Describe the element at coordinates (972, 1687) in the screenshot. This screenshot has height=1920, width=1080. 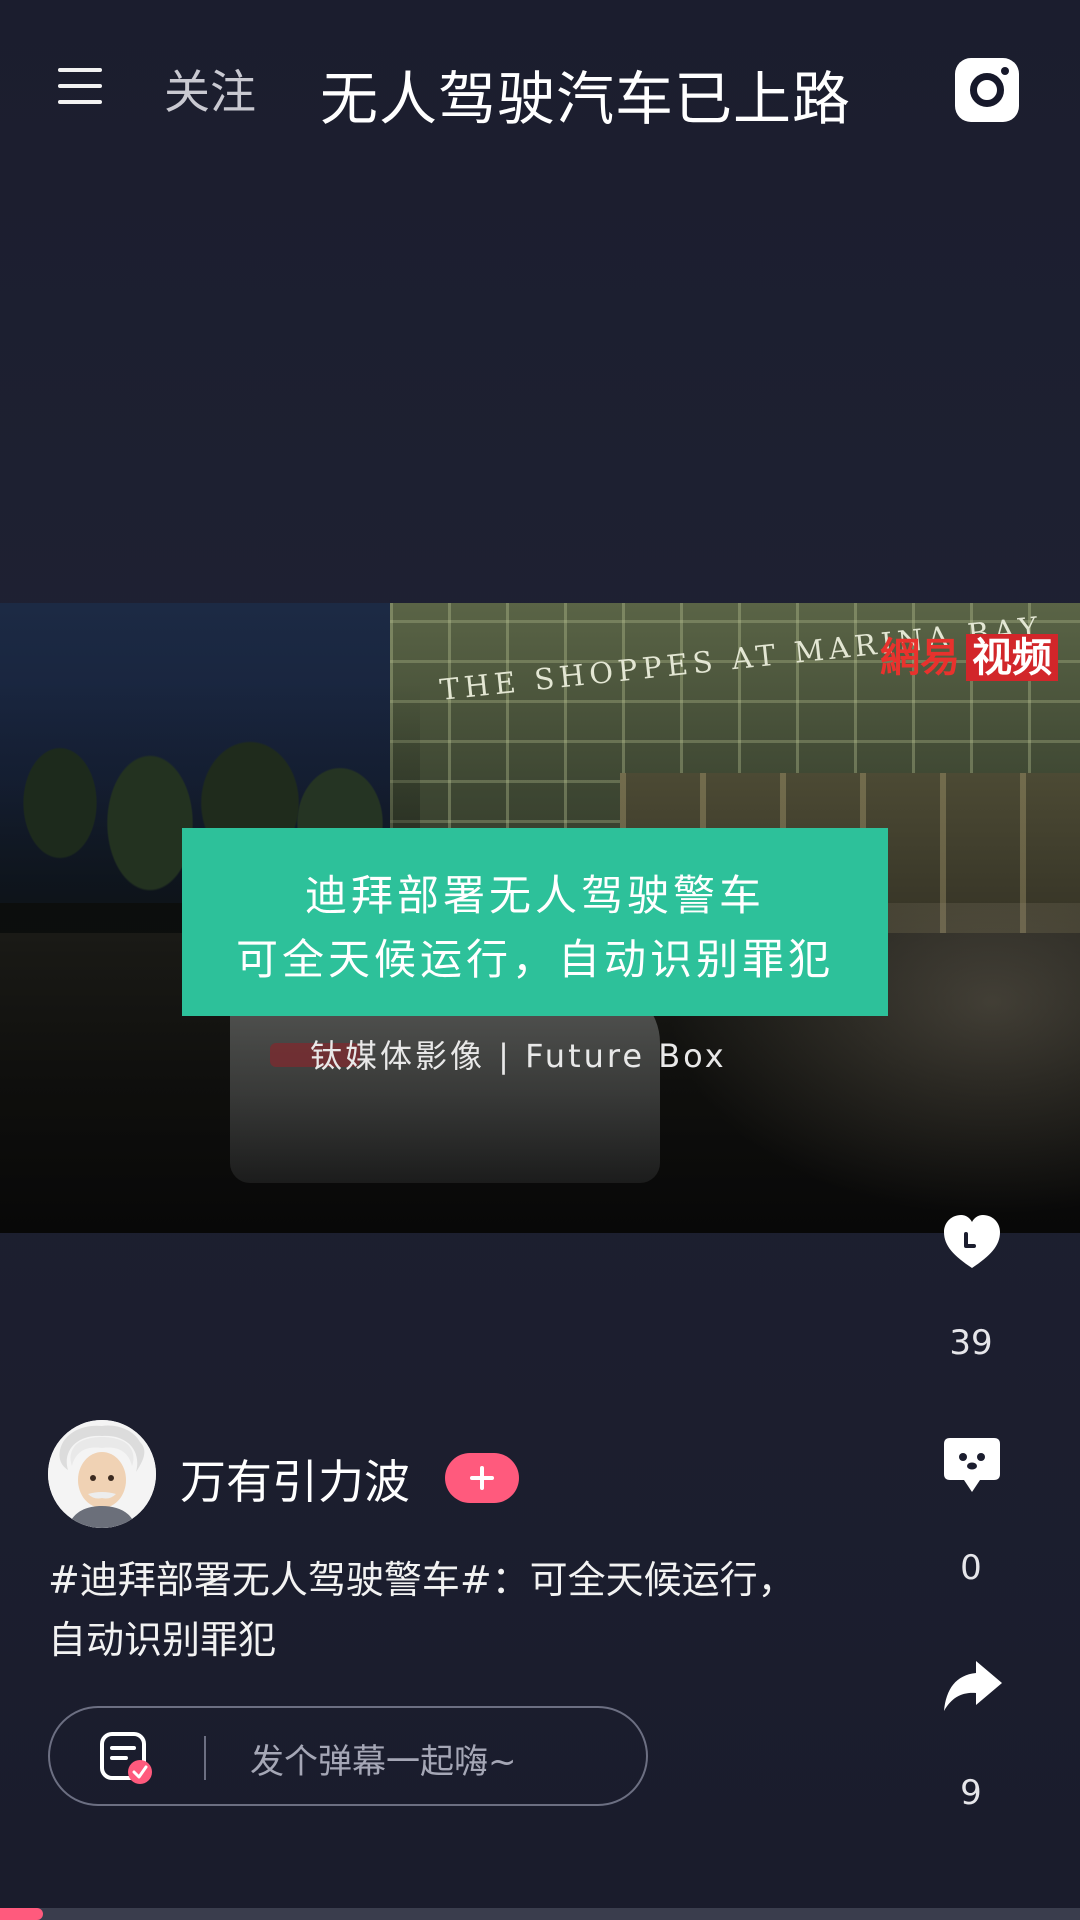
I see `share-icon` at that location.